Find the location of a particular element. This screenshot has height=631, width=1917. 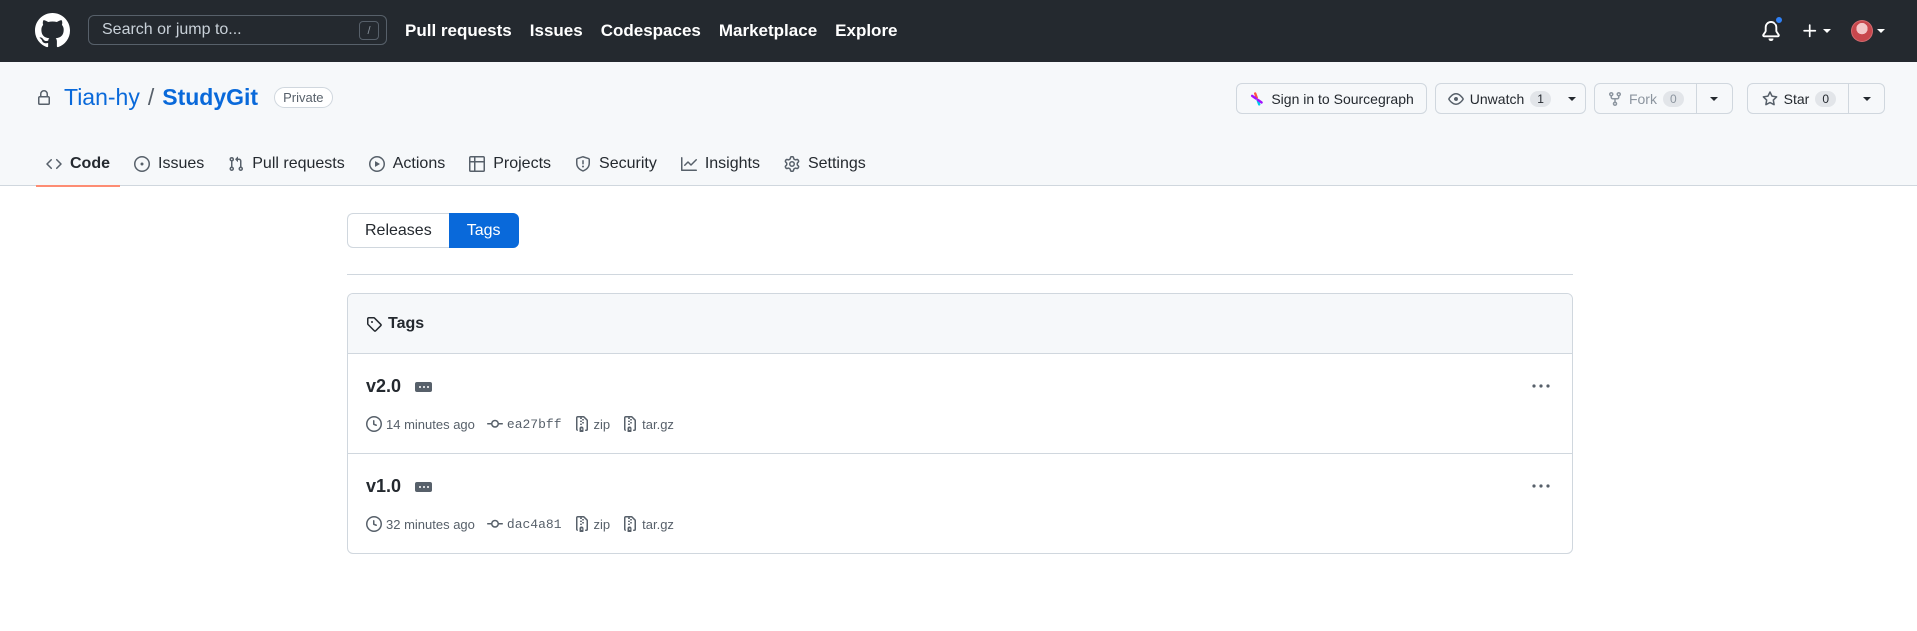

watch-button: Unwatch 1 is located at coordinates (1510, 98).